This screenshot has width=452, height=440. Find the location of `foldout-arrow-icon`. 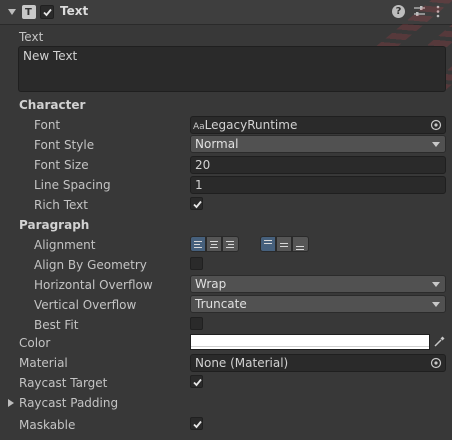

foldout-arrow-icon is located at coordinates (12, 12).